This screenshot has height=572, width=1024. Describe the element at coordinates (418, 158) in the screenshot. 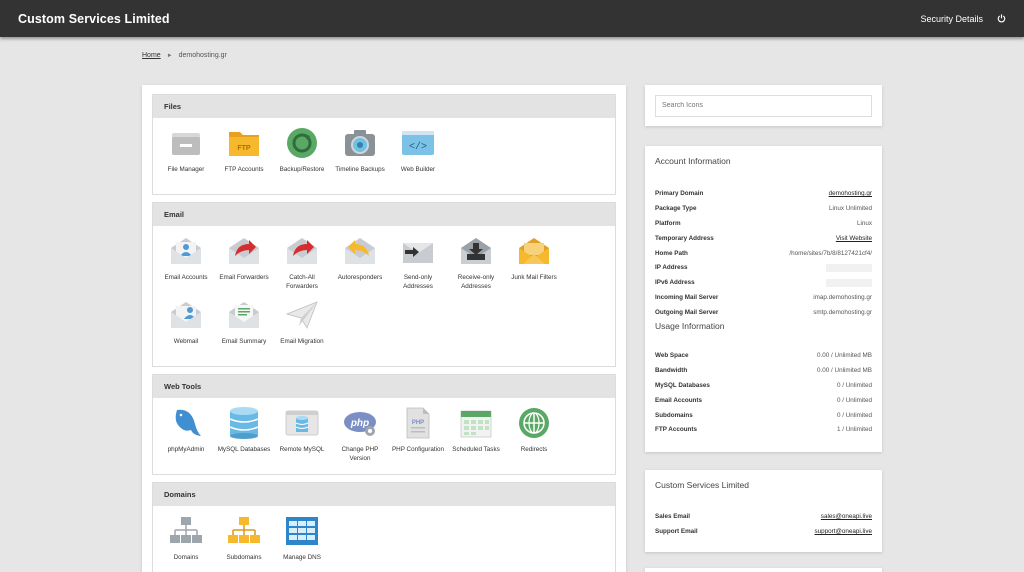

I see `tile-web-builder: </> Web Builder` at that location.